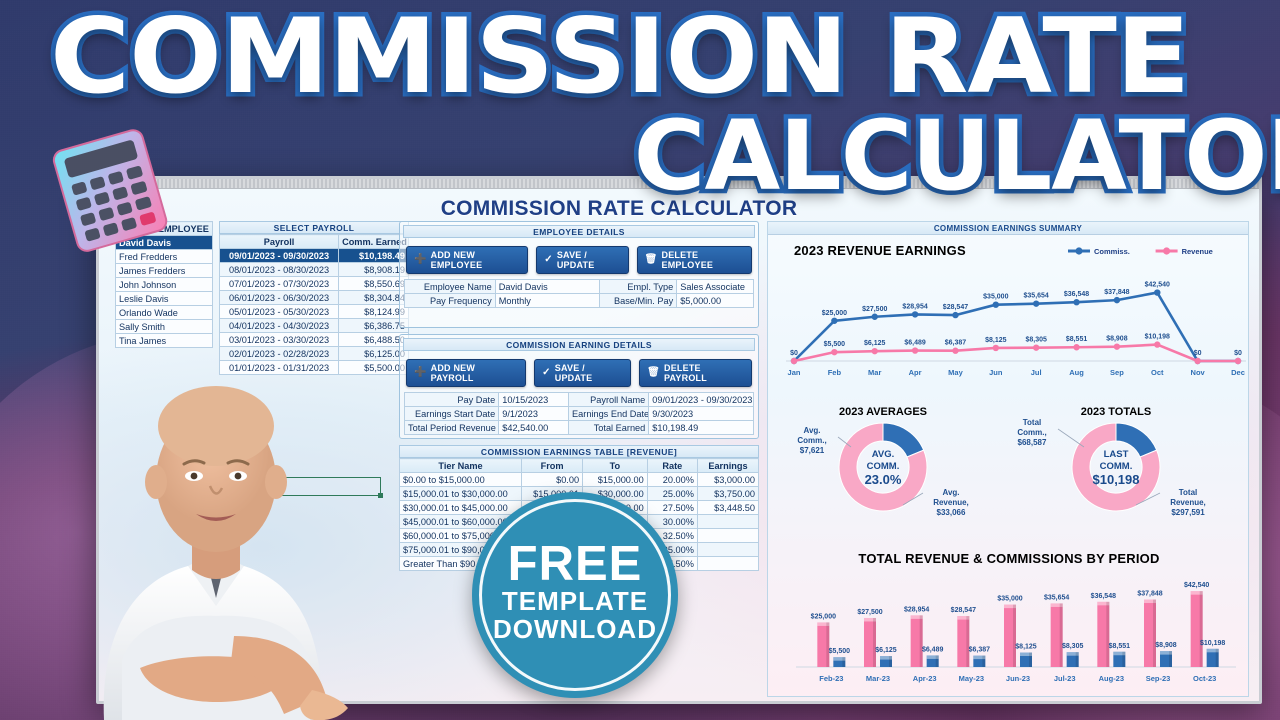 The image size is (1280, 720). What do you see at coordinates (715, 300) in the screenshot?
I see `field-value: $5,000.00` at bounding box center [715, 300].